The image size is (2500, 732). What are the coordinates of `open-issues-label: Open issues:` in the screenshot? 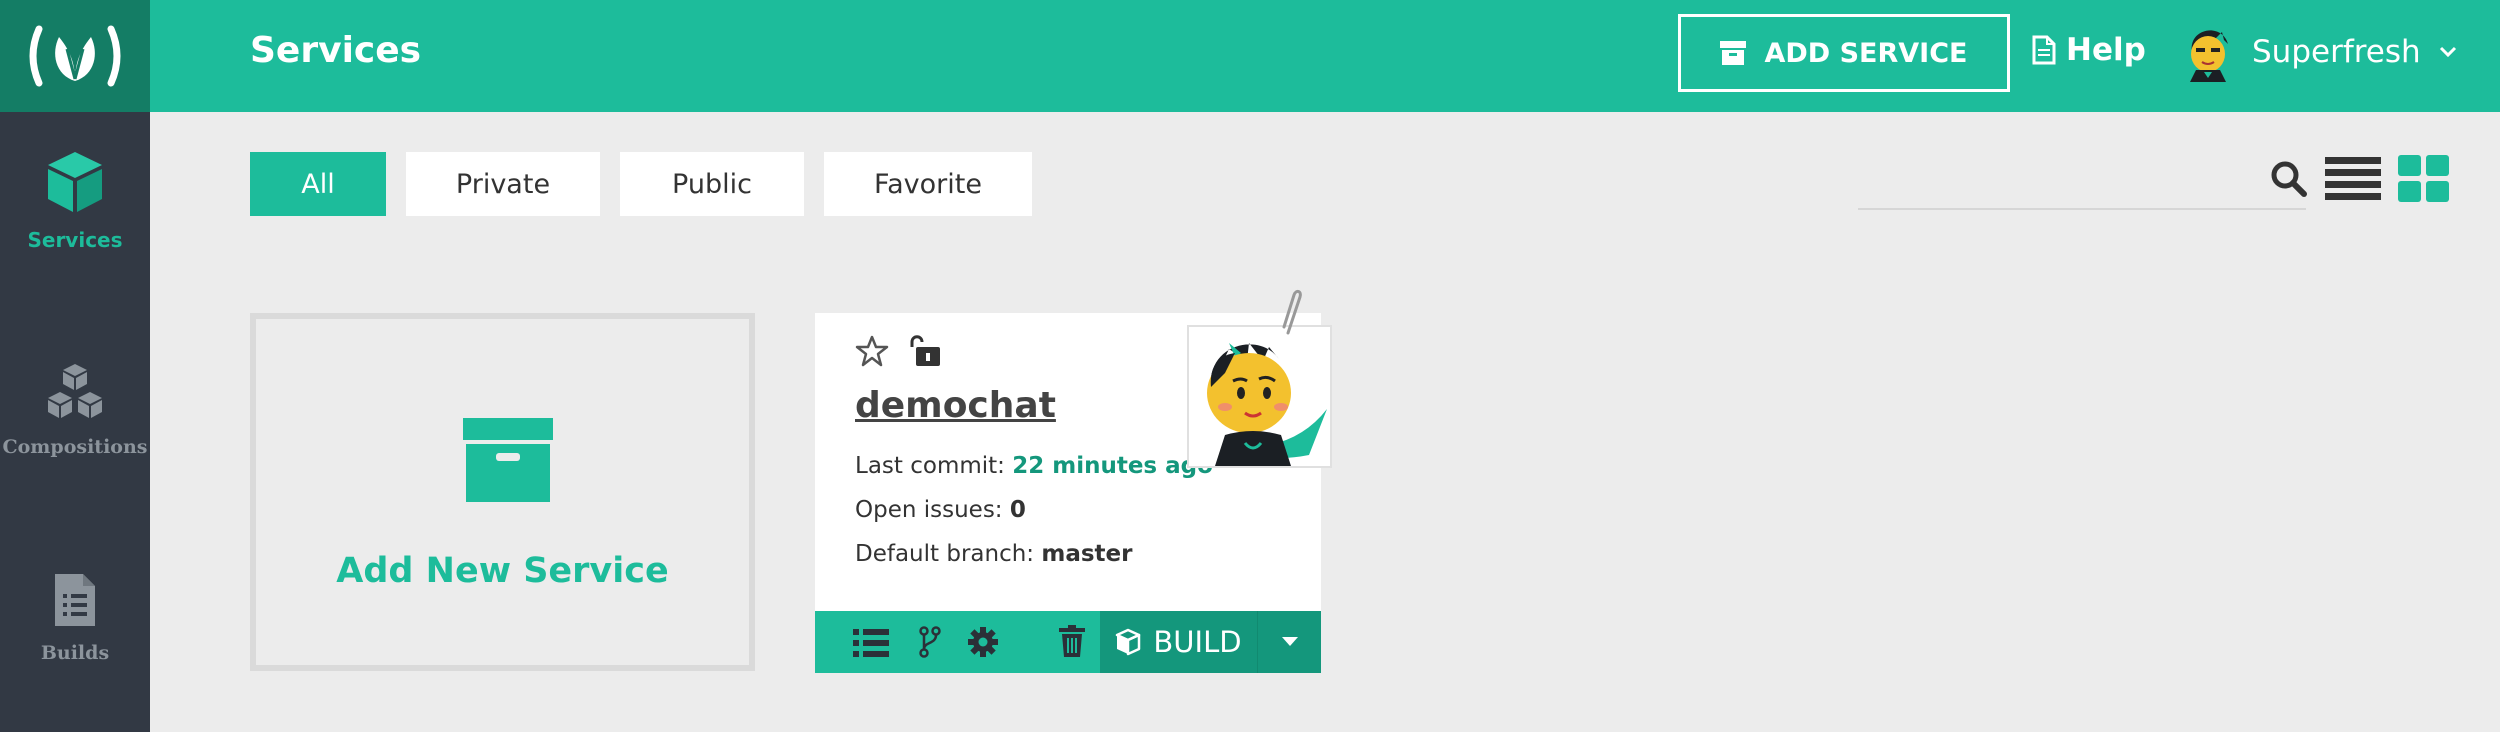 It's located at (929, 510).